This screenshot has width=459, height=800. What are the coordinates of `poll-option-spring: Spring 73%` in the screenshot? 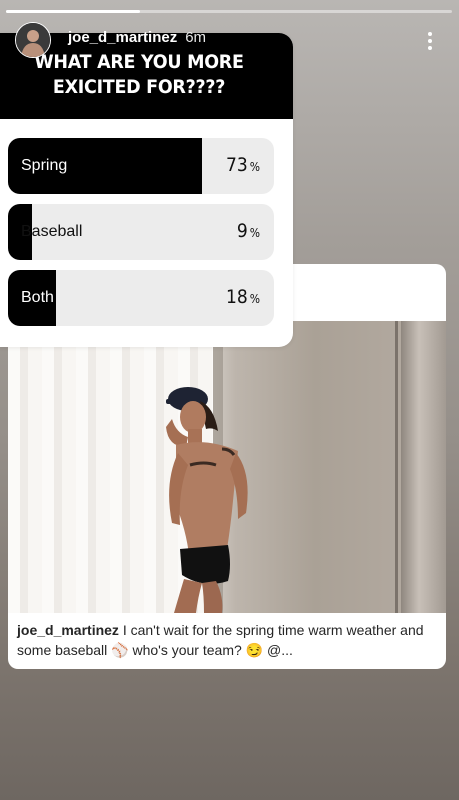 It's located at (141, 166).